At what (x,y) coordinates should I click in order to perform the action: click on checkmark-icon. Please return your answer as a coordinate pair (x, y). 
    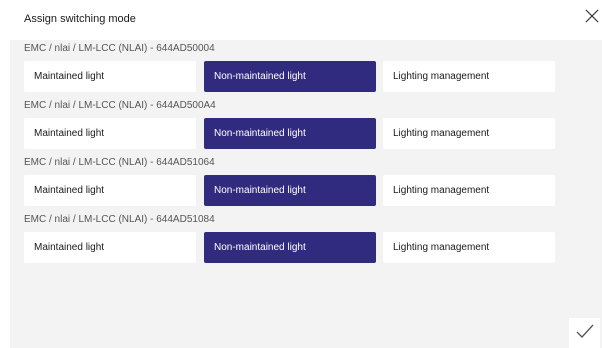
    Looking at the image, I should click on (585, 333).